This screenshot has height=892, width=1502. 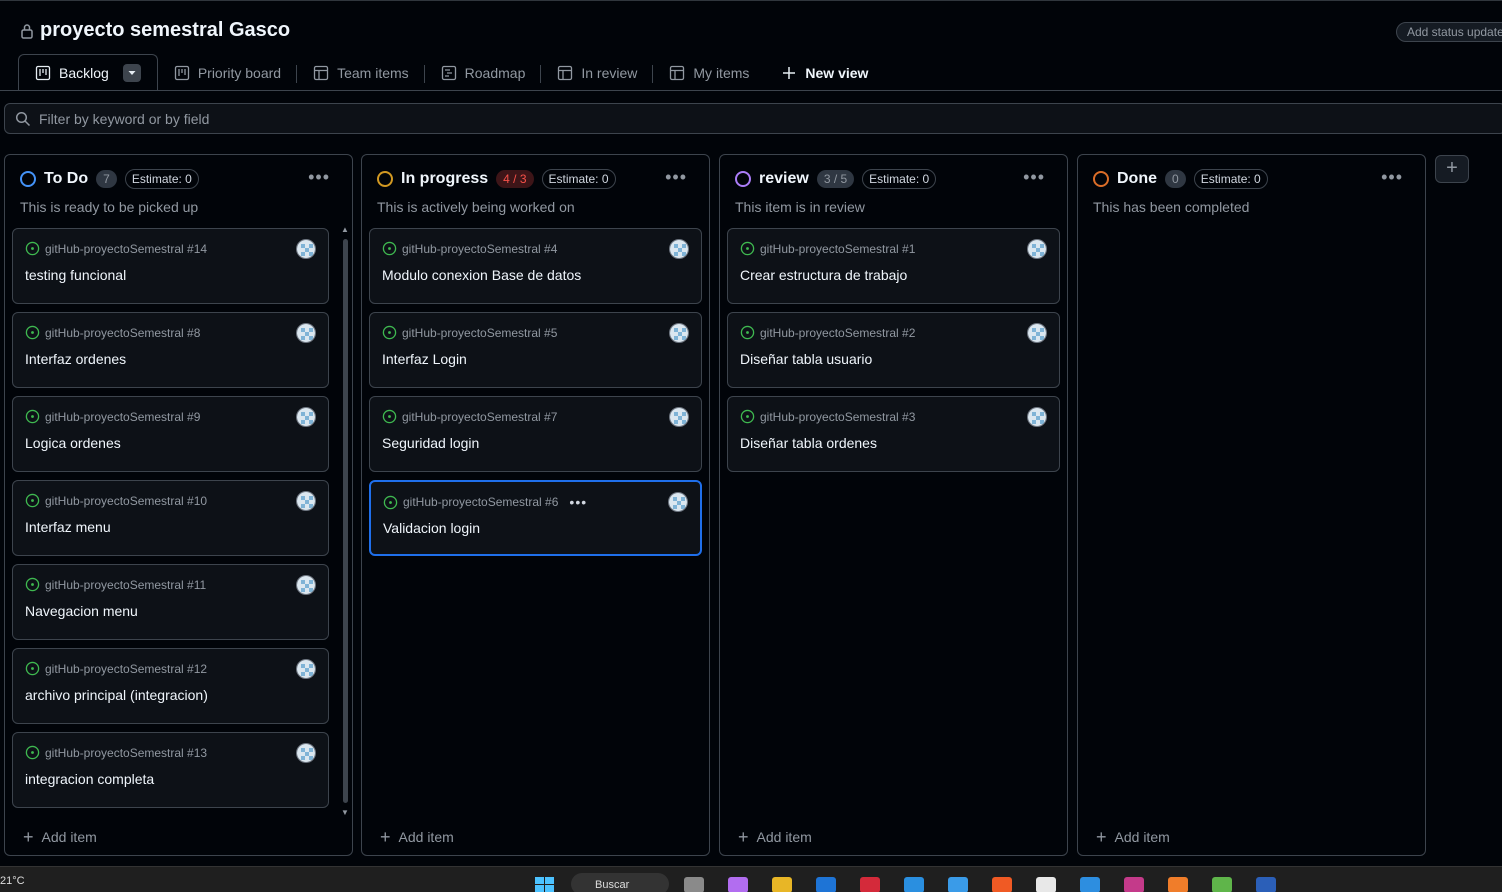 What do you see at coordinates (126, 753) in the screenshot?
I see `issue-ref: gitHub-proyectoSemestral #13` at bounding box center [126, 753].